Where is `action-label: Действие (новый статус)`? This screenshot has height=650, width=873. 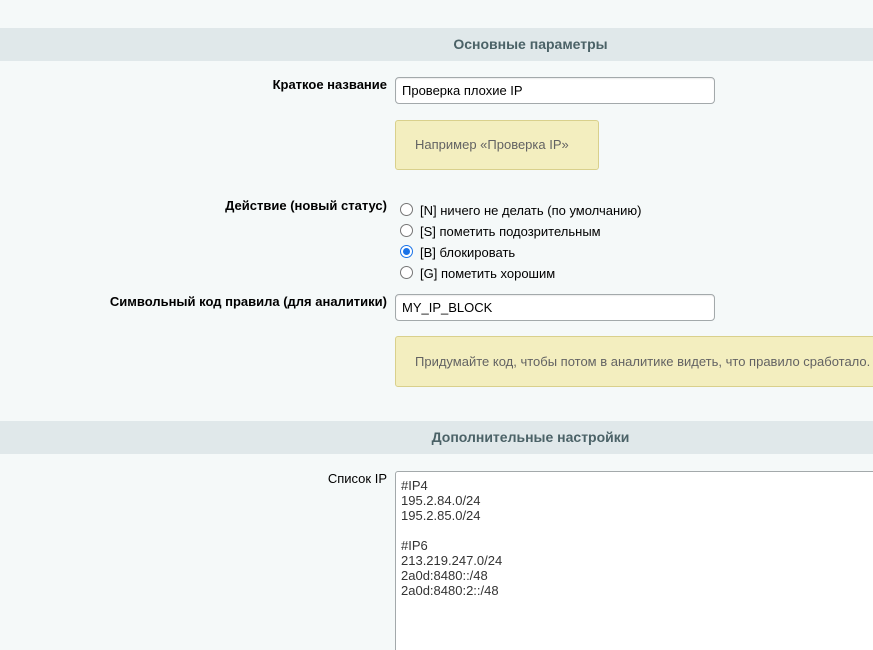
action-label: Действие (новый статус) is located at coordinates (306, 205).